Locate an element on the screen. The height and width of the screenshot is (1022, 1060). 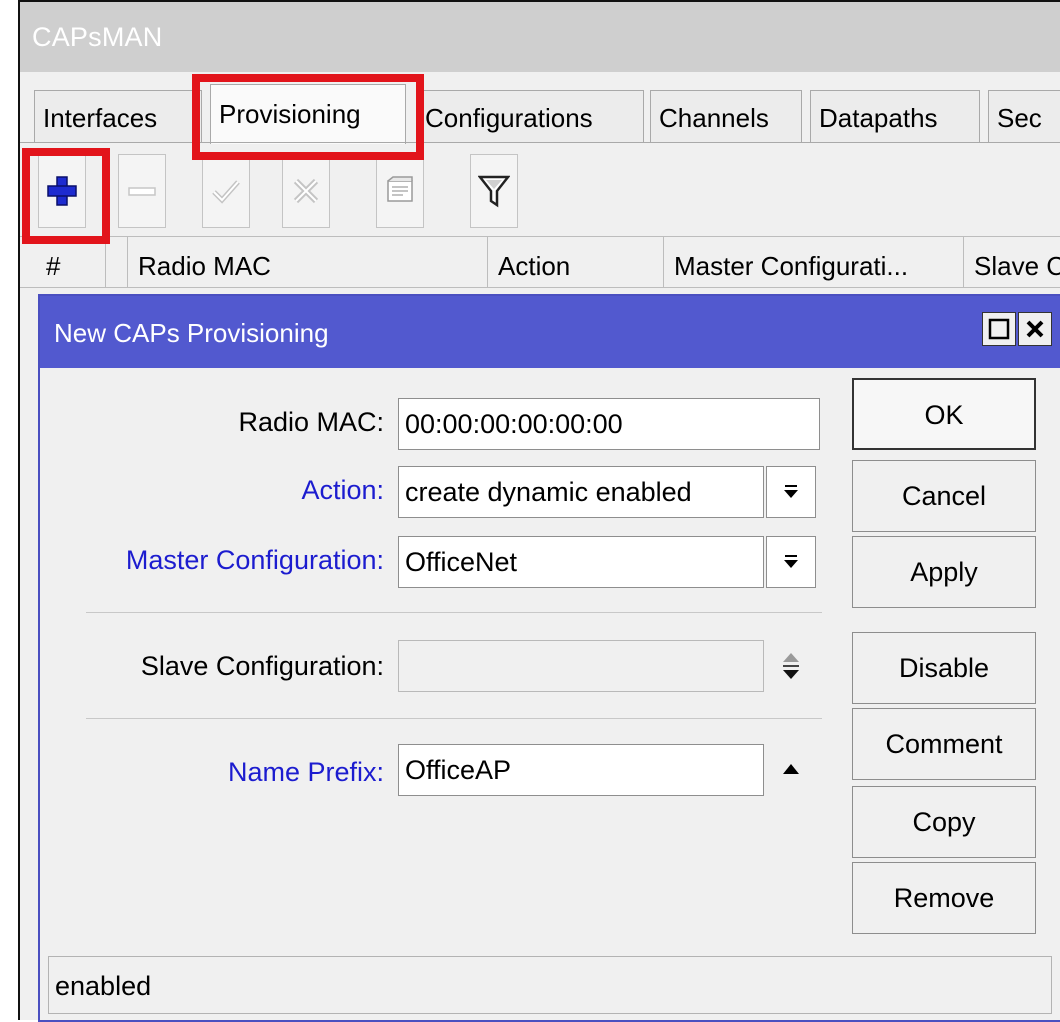
ok-button: OK is located at coordinates (944, 414).